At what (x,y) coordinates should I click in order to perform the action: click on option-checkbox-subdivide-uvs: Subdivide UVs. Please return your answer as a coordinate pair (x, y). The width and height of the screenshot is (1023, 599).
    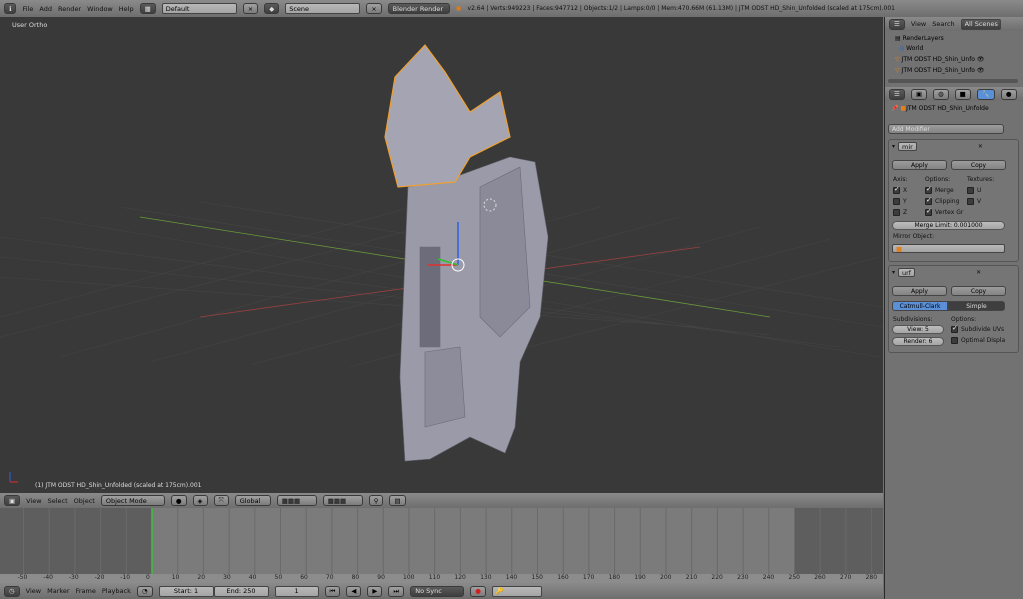
    Looking at the image, I should click on (977, 328).